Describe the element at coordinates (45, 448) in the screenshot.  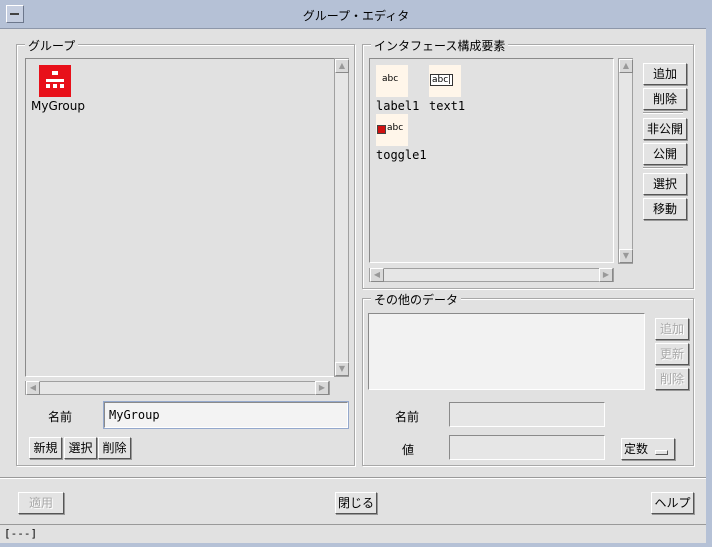
I see `new-group-button: 新規` at that location.